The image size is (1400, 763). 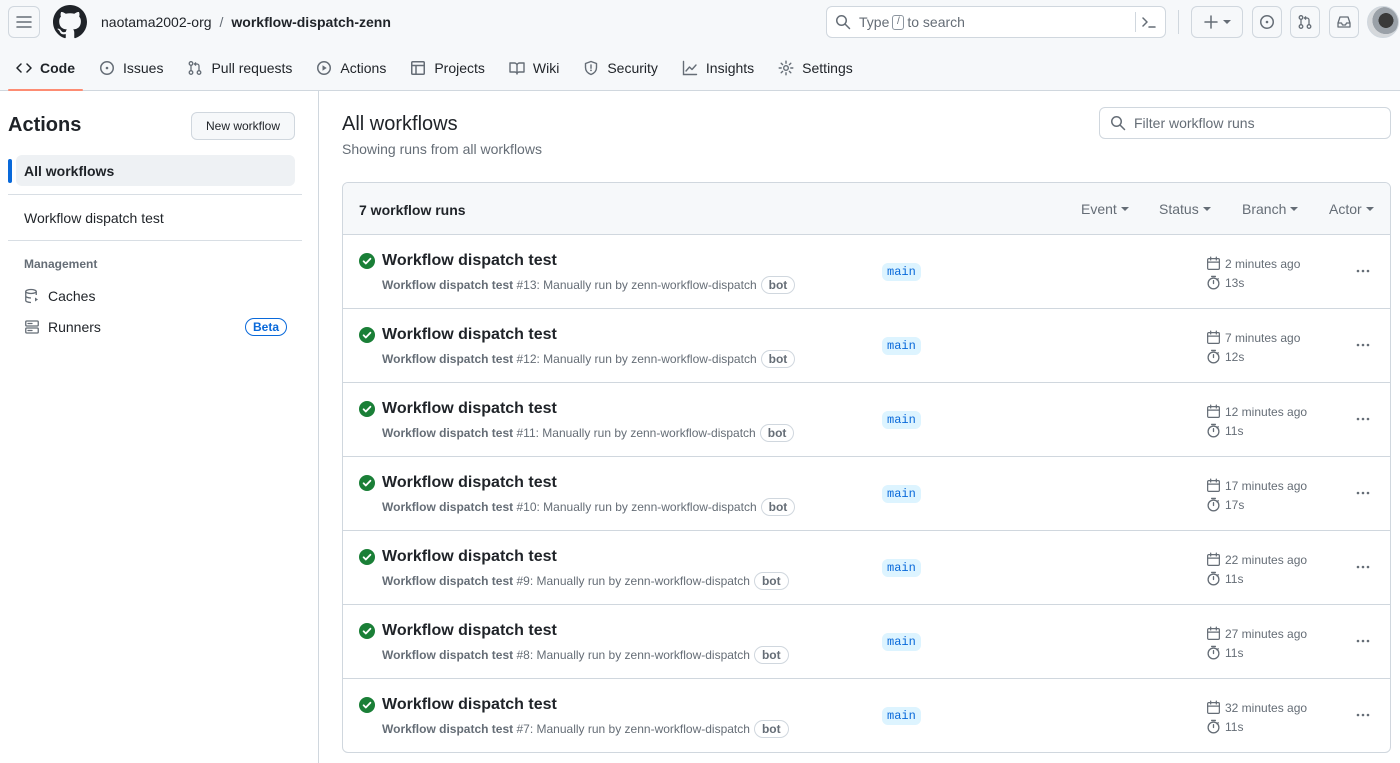 What do you see at coordinates (1266, 485) in the screenshot?
I see `run-time-ago: 17 minutes ago` at bounding box center [1266, 485].